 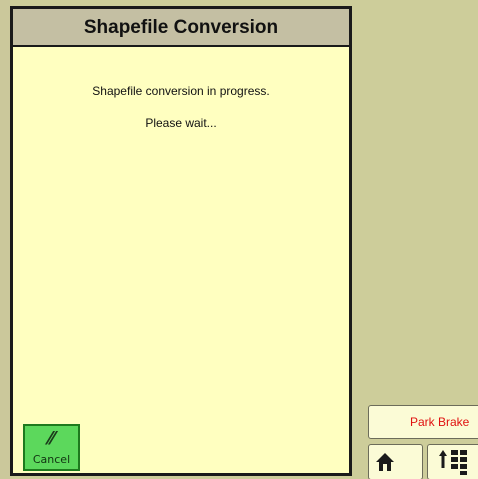 I want to click on cancel-button: ⁄⁄ Cancel, so click(x=51, y=447).